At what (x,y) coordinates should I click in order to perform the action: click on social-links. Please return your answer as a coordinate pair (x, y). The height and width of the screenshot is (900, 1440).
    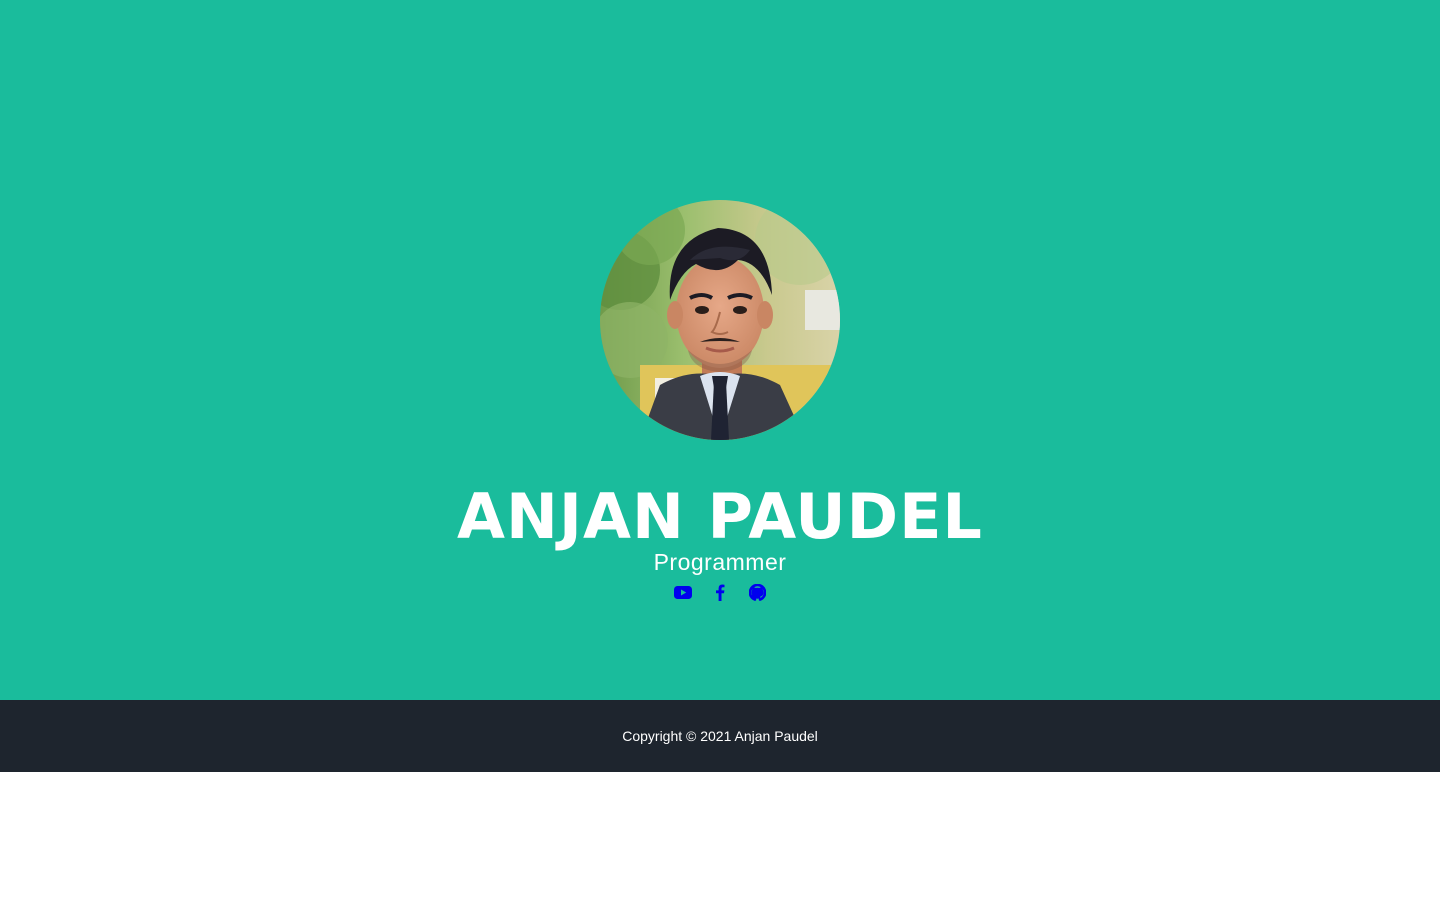
    Looking at the image, I should click on (720, 592).